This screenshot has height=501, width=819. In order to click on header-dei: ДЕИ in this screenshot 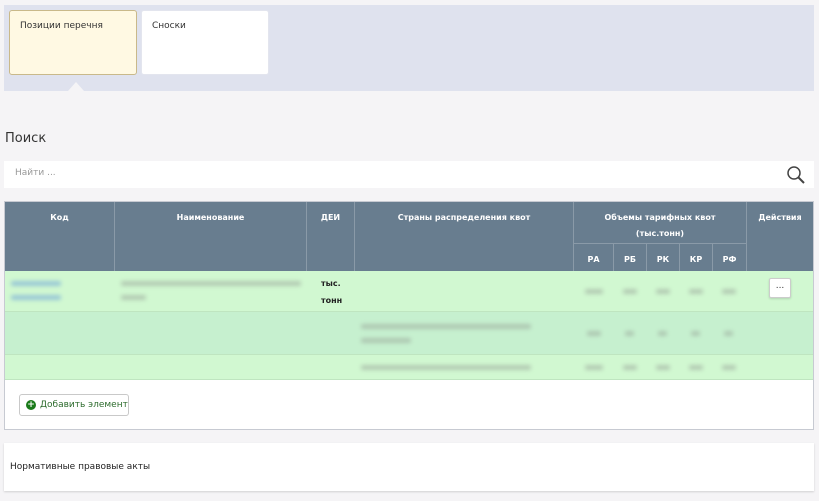, I will do `click(331, 236)`.